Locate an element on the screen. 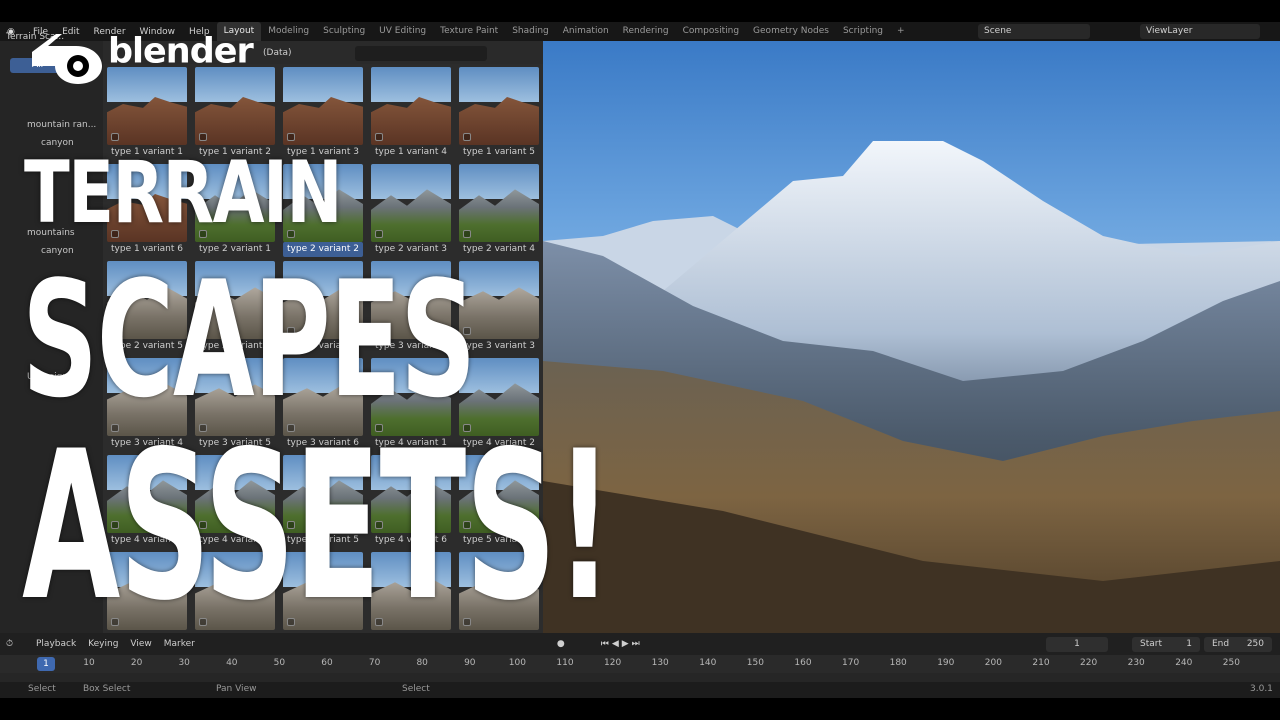  asset-tile: type 1 variant 4 is located at coordinates (411, 113).